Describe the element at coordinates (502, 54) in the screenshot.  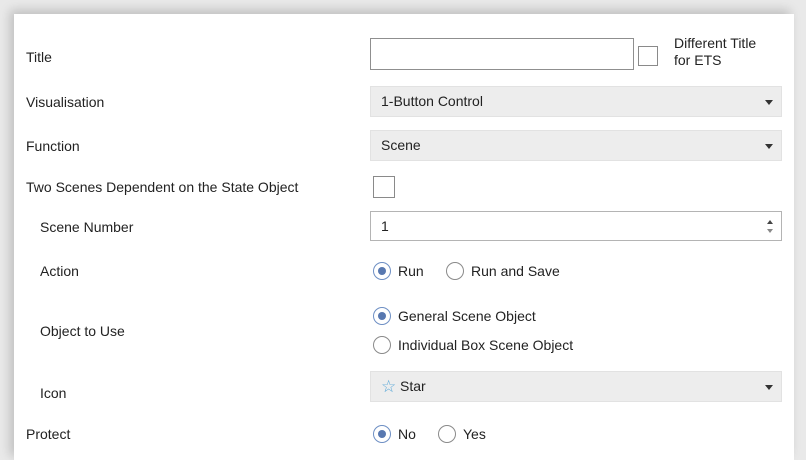
I see `title-input` at that location.